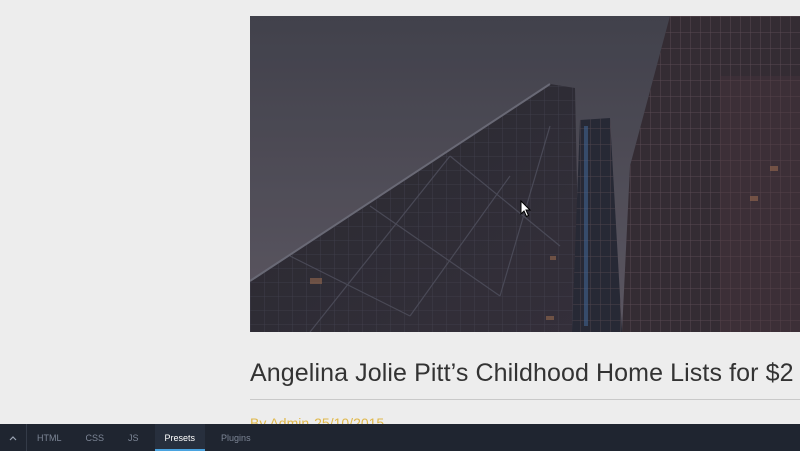 The width and height of the screenshot is (800, 451). I want to click on tab-css: CSS, so click(95, 437).